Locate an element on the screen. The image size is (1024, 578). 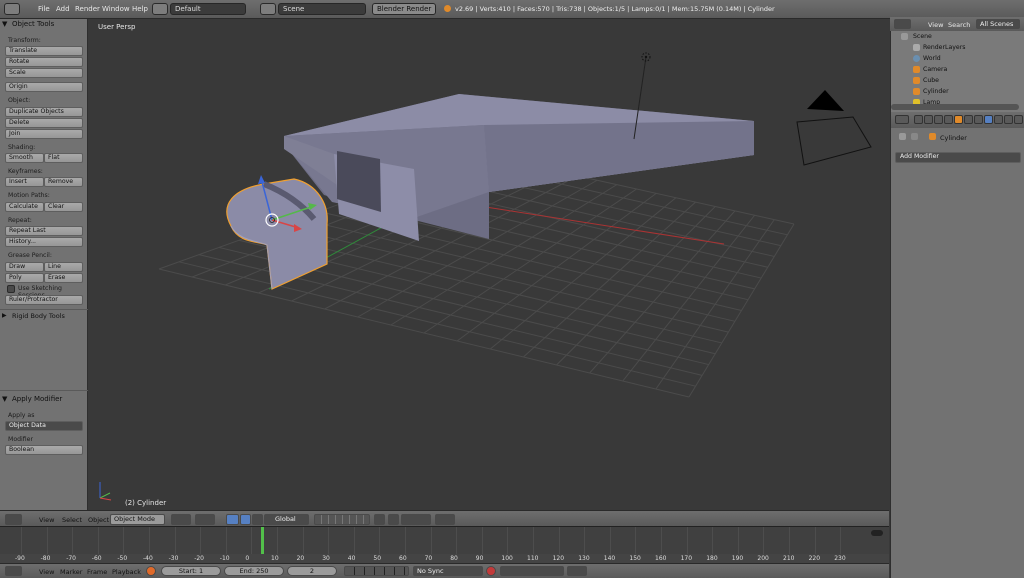
object-tab-icon is located at coordinates (958, 119).